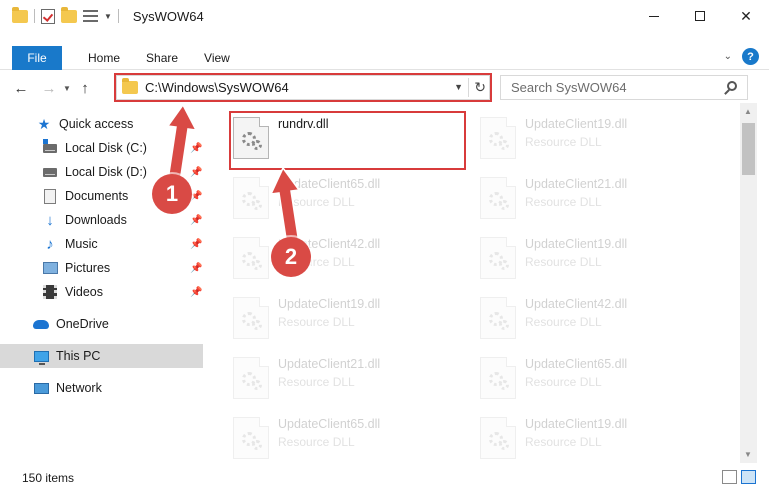  What do you see at coordinates (59, 15) in the screenshot?
I see `quick-access-toolbar: ▼` at bounding box center [59, 15].